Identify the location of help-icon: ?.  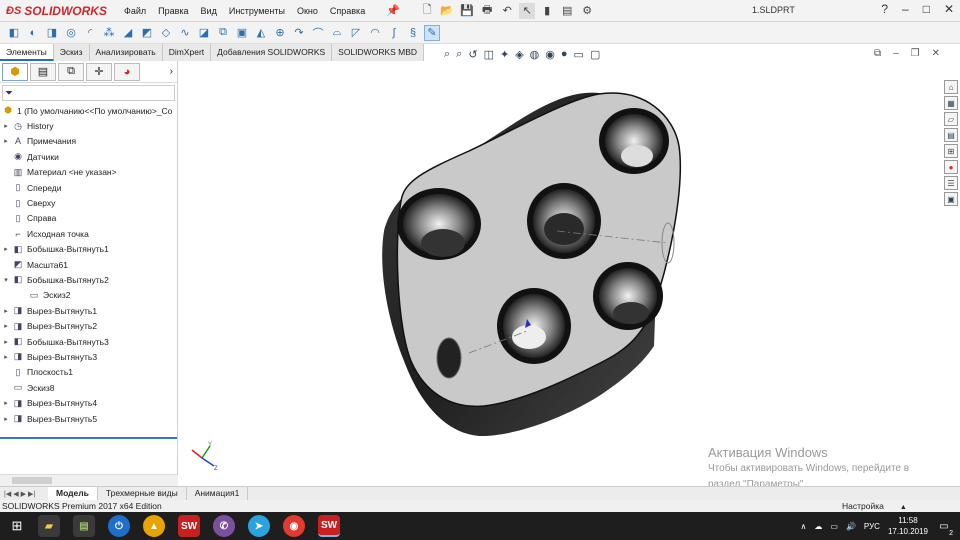
(884, 9).